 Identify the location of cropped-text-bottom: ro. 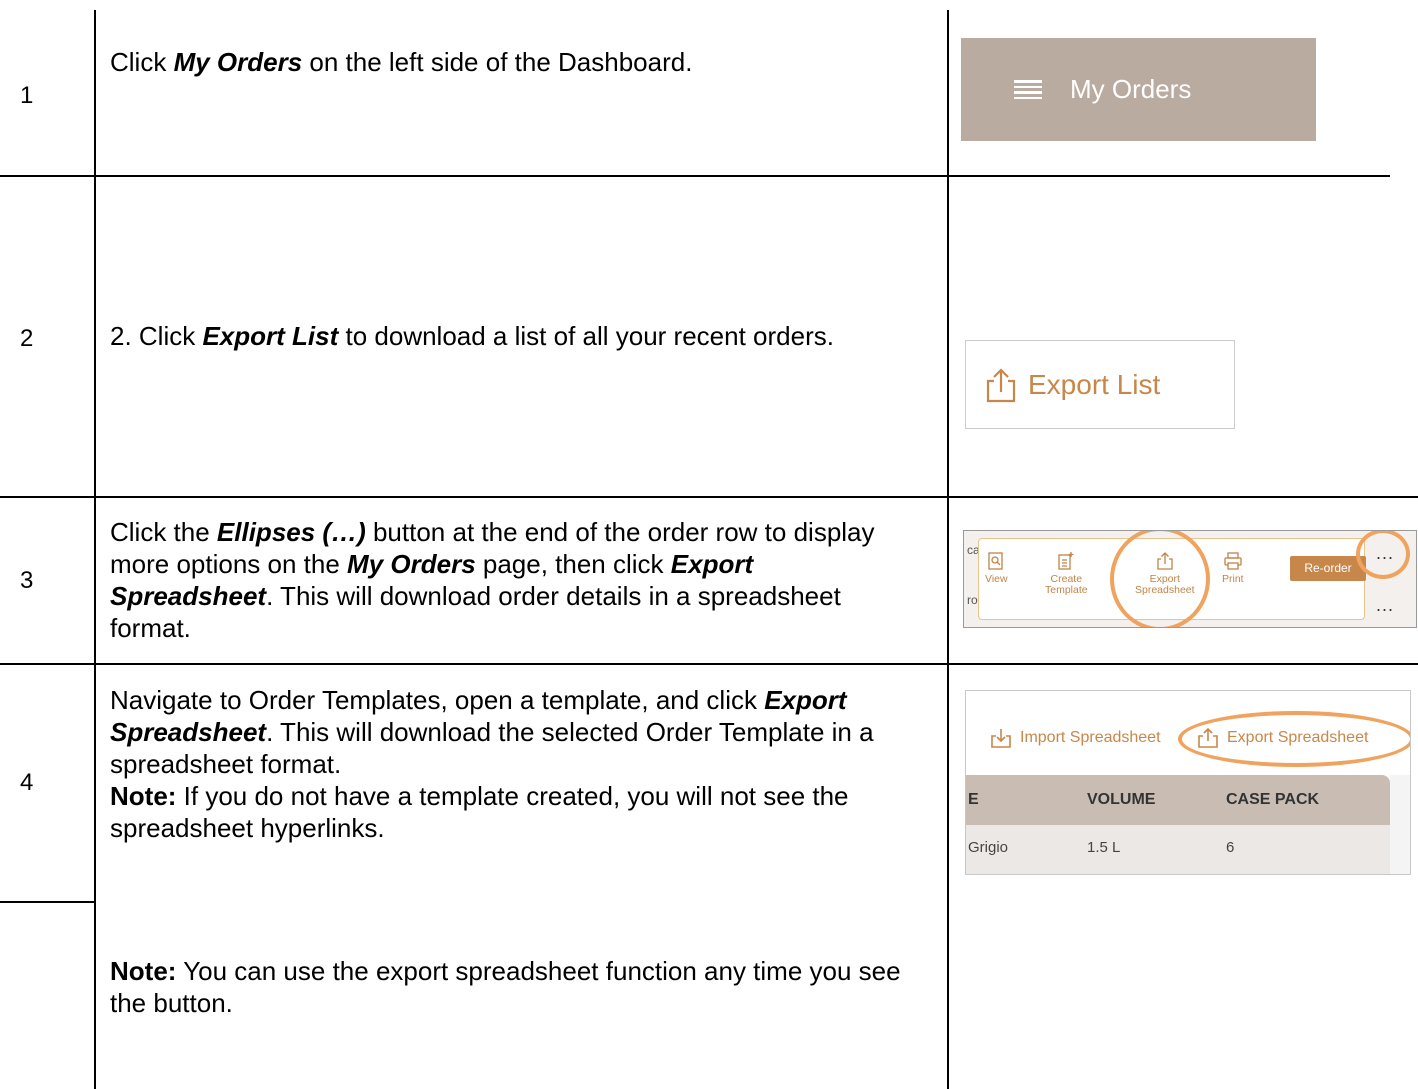
(972, 600).